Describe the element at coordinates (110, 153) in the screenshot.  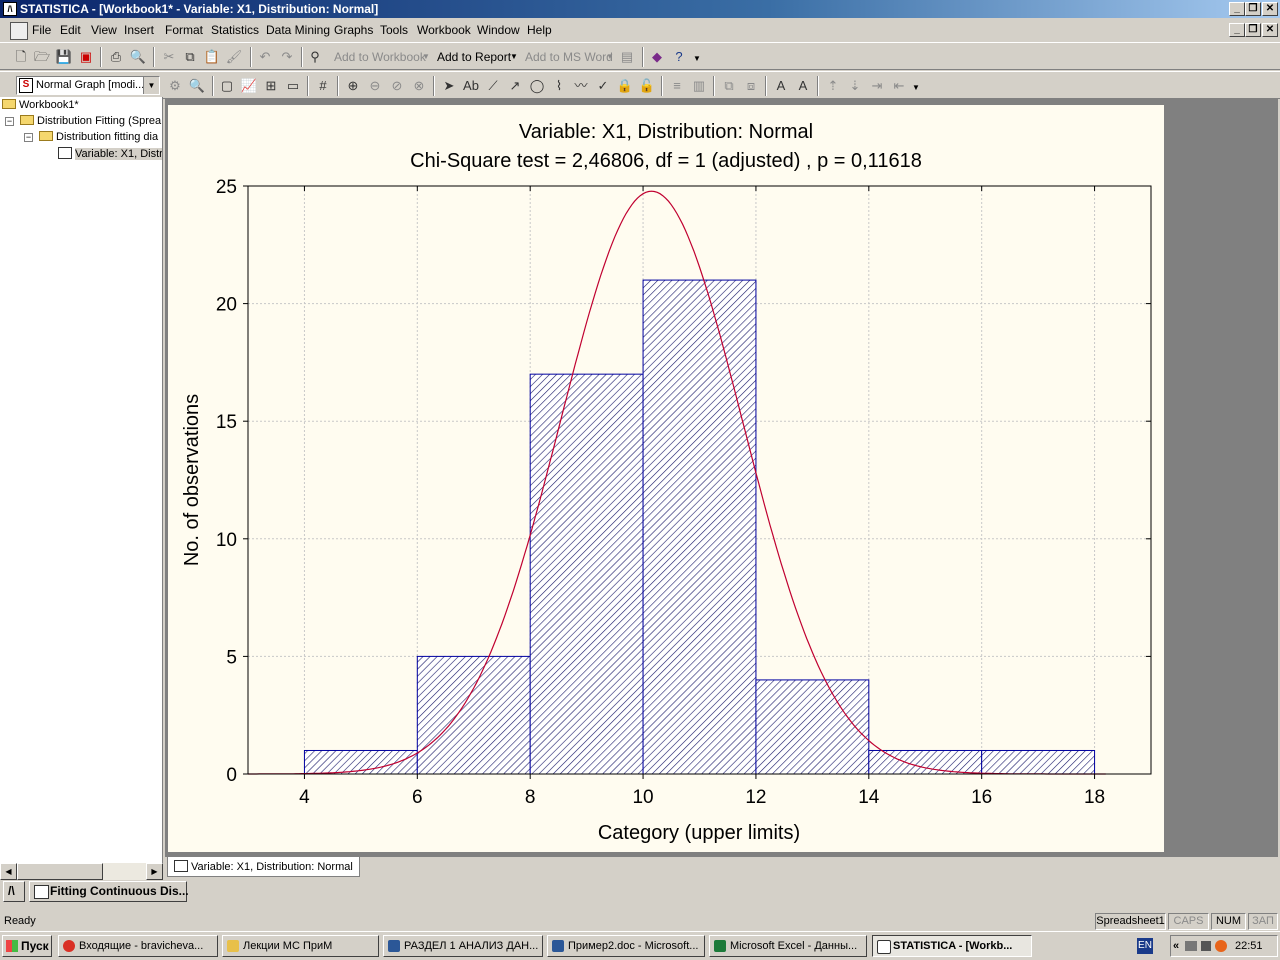
I see `tree-item-graph: Variable: X1, Distri` at that location.